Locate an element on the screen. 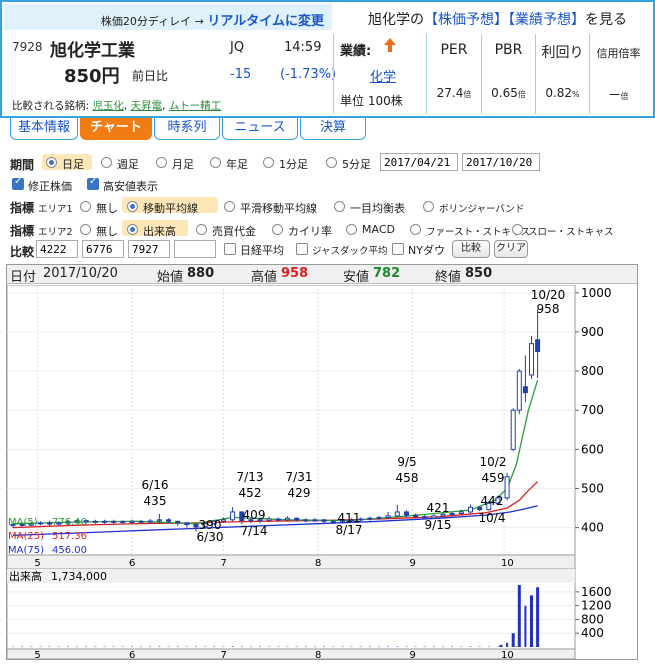  area1-label: エリア1 is located at coordinates (55, 209).